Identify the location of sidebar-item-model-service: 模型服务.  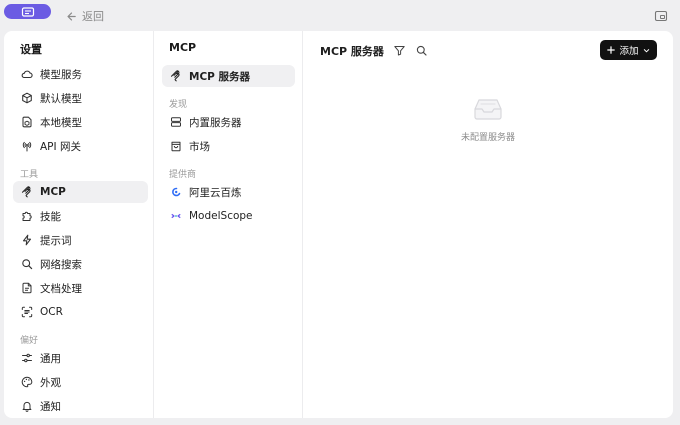
(80, 74).